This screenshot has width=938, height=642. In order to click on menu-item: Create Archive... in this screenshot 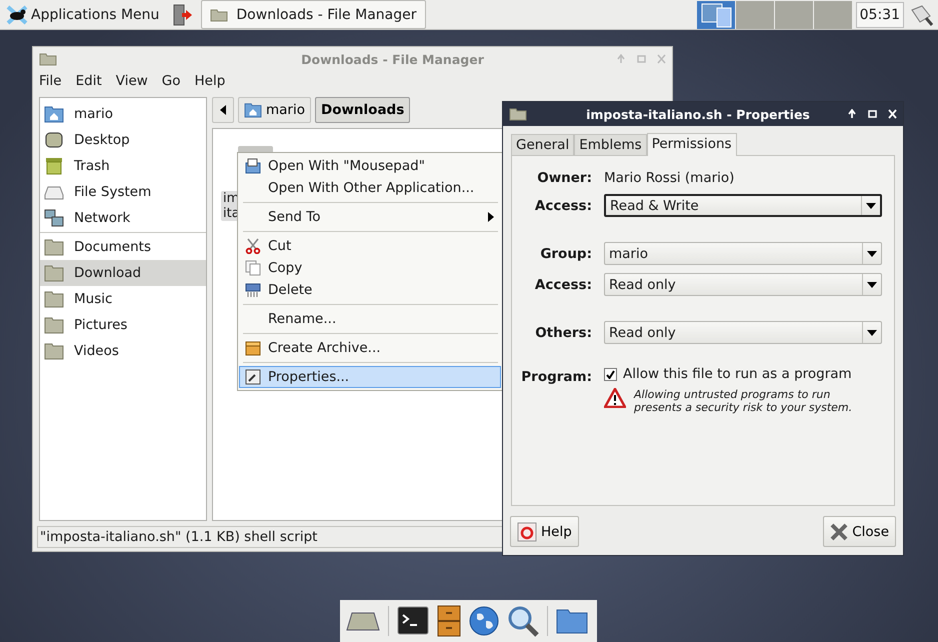, I will do `click(370, 348)`.